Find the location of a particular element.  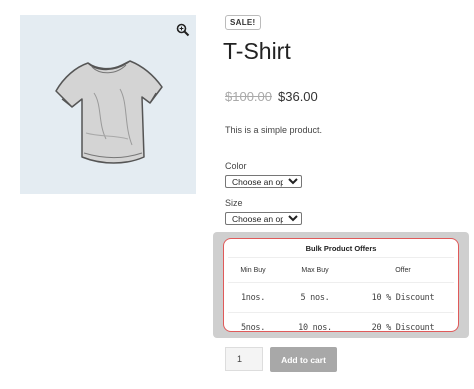

size-label: Size is located at coordinates (234, 203).